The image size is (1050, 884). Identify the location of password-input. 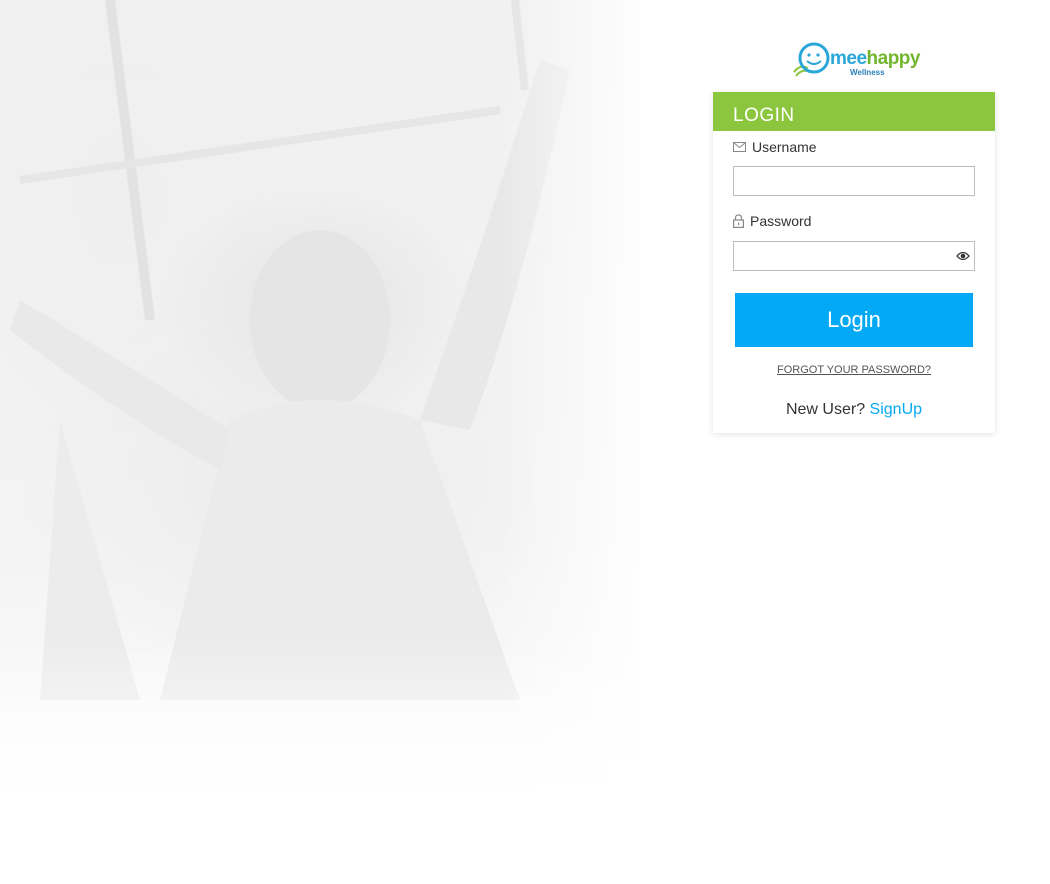
(845, 256).